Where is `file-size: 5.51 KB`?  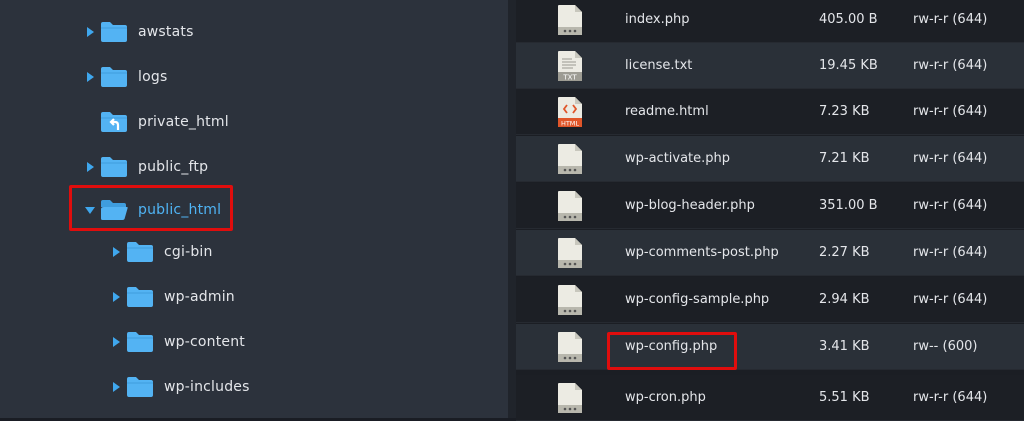 file-size: 5.51 KB is located at coordinates (844, 397).